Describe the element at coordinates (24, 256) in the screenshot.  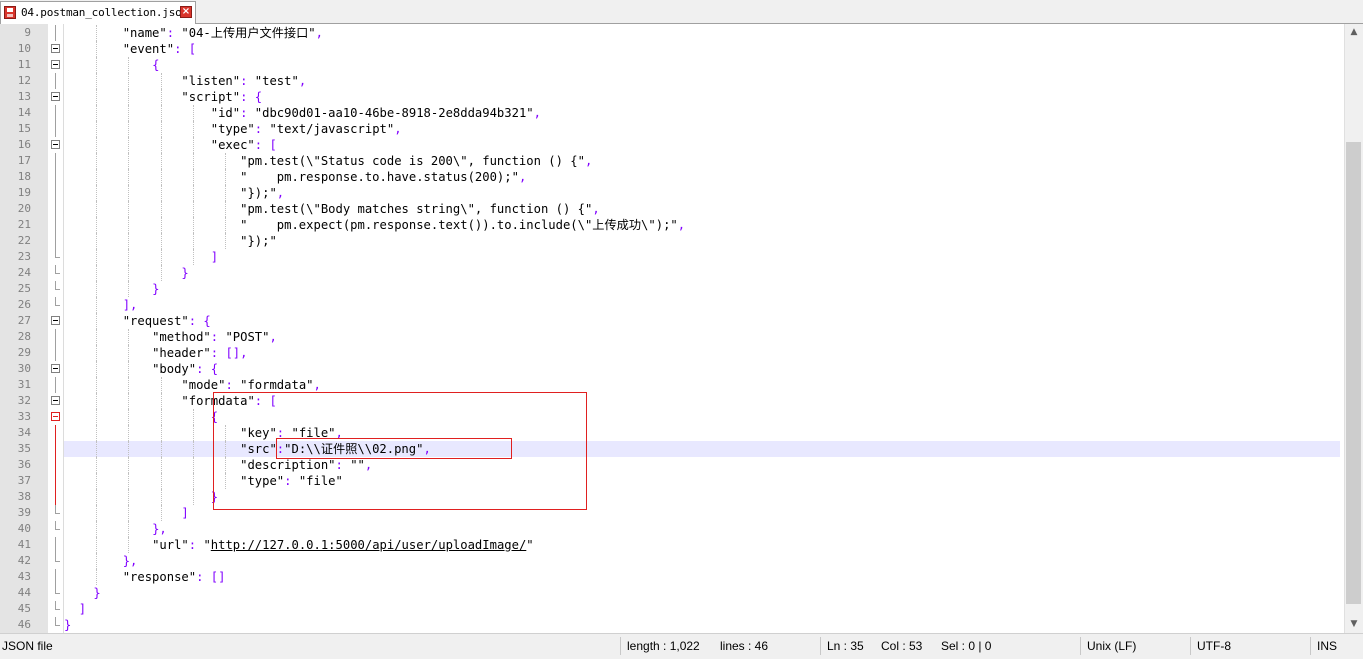
I see `line-number: 23` at that location.